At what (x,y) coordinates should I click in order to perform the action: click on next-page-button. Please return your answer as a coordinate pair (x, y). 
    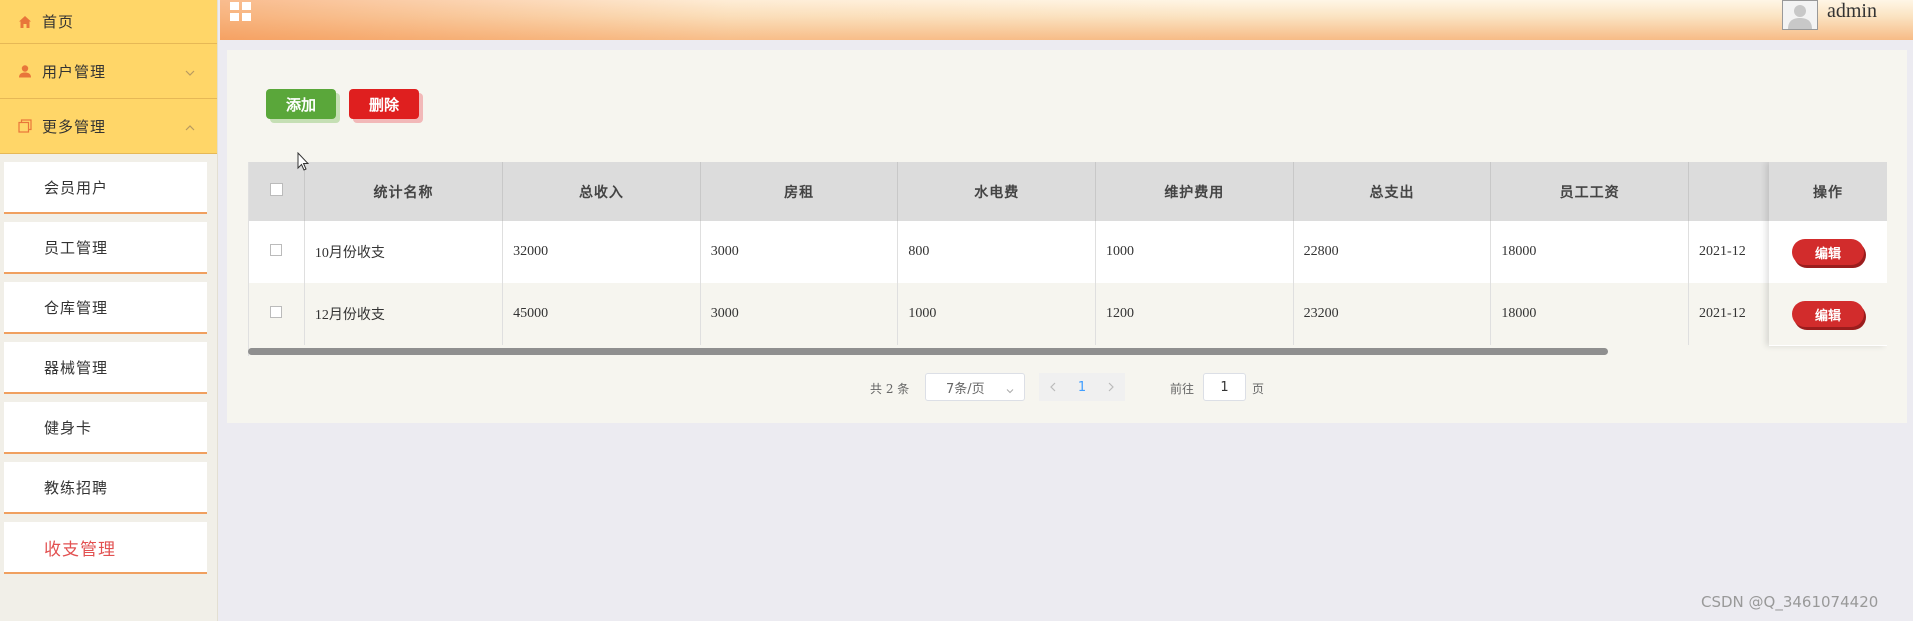
    Looking at the image, I should click on (1111, 387).